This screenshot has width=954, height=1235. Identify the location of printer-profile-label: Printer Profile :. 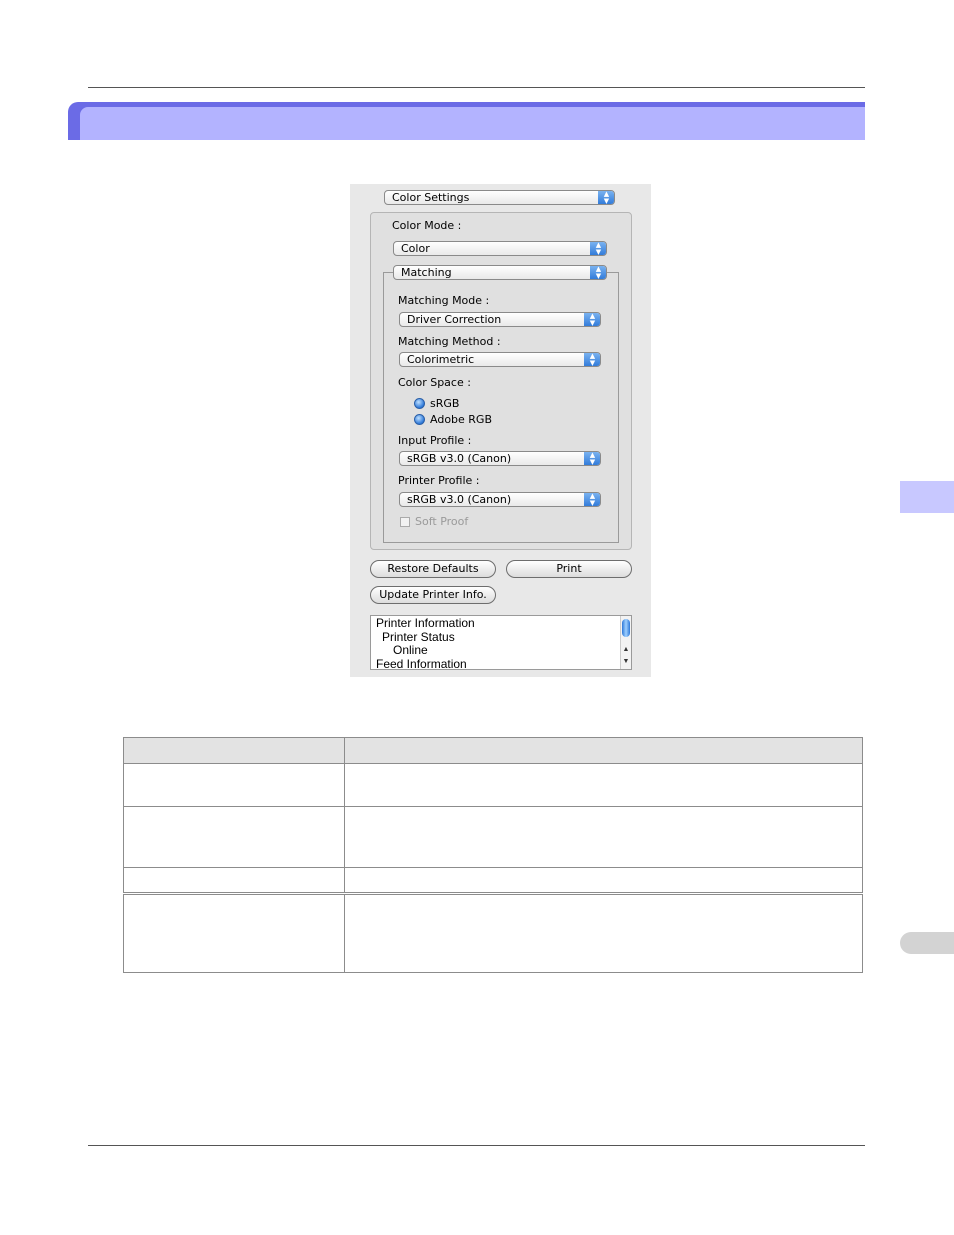
(439, 480).